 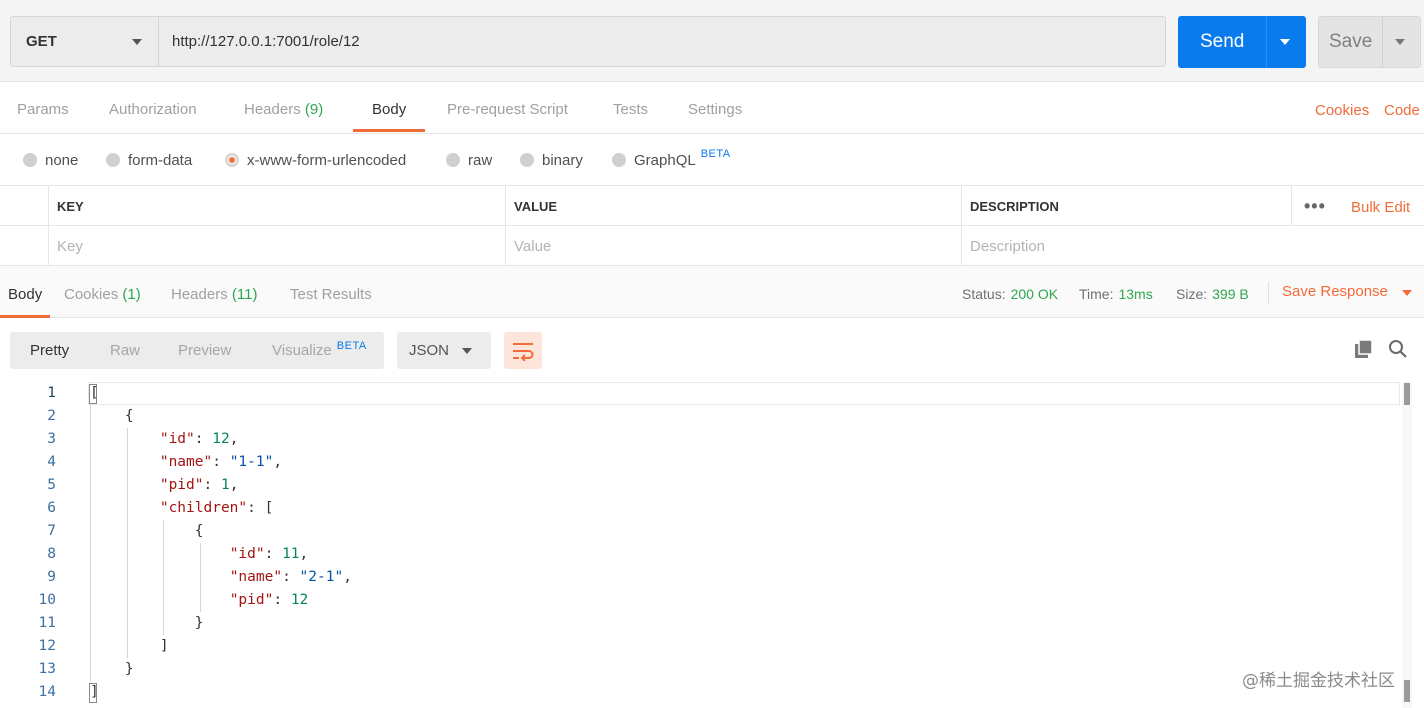 What do you see at coordinates (1400, 42) in the screenshot?
I see `save-options-chevron-icon` at bounding box center [1400, 42].